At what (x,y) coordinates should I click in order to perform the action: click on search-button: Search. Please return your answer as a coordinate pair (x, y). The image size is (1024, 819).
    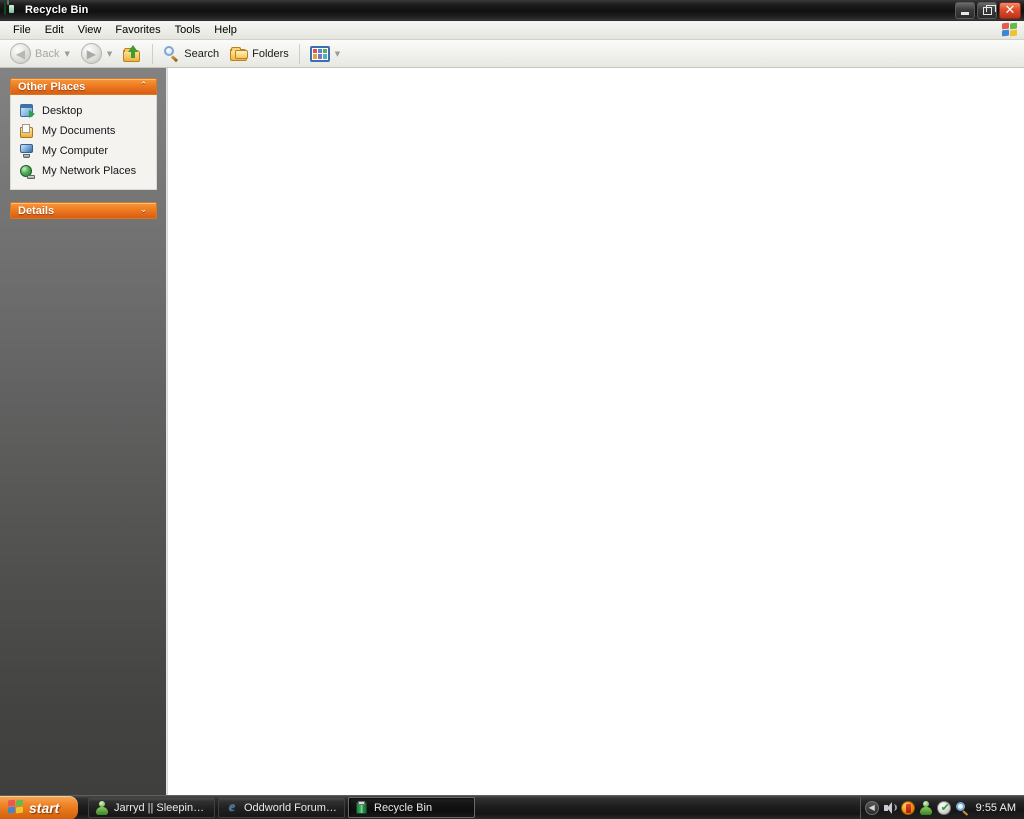
    Looking at the image, I should click on (191, 54).